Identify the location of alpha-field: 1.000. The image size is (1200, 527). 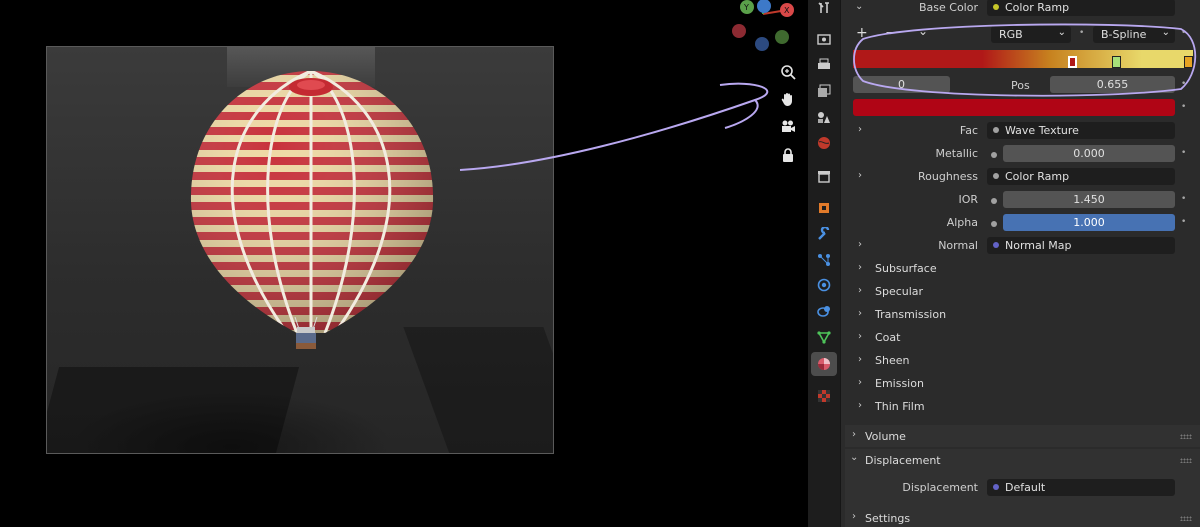
(1089, 222).